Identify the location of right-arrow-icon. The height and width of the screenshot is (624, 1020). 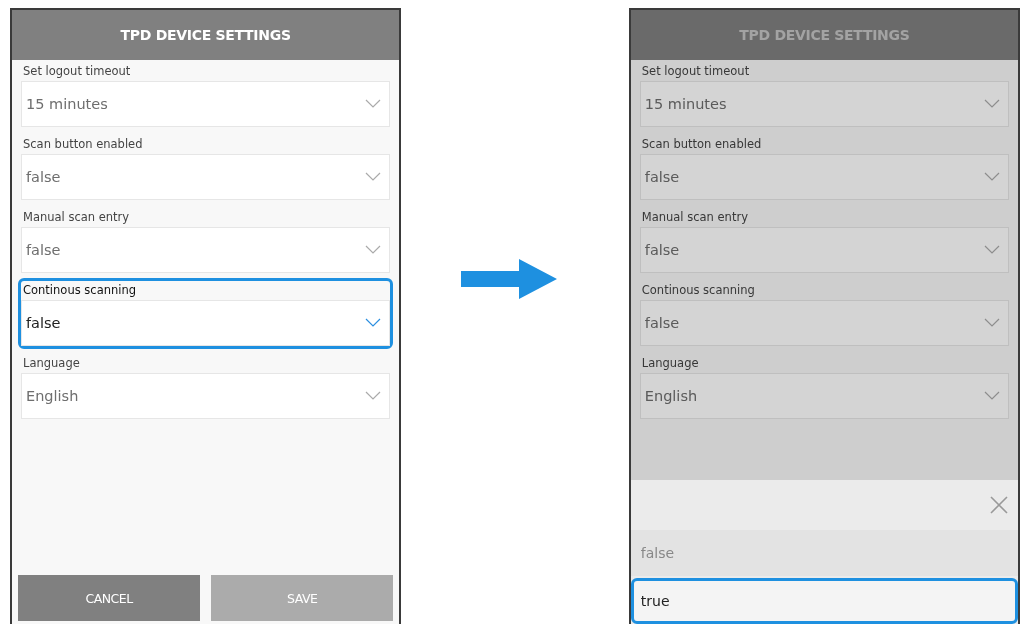
(509, 279).